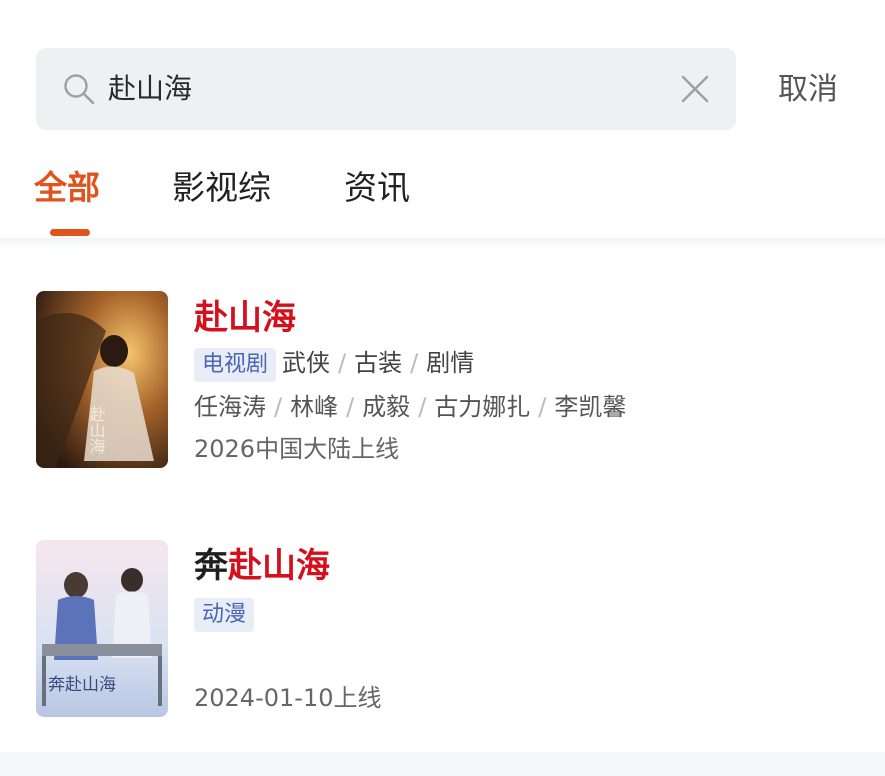 The image size is (885, 776). I want to click on result-cast: 任海涛 / 林峰 / 成毅 / 古力娜扎 / 李凯馨, so click(410, 407).